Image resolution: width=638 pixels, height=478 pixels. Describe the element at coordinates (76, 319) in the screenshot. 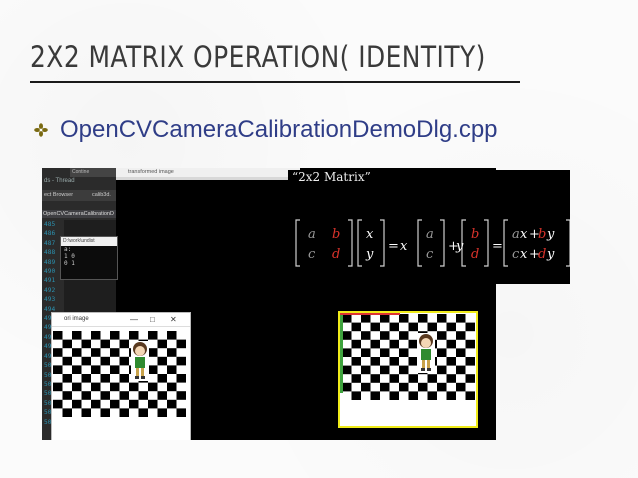

I see `ori-window-title: ori image` at that location.